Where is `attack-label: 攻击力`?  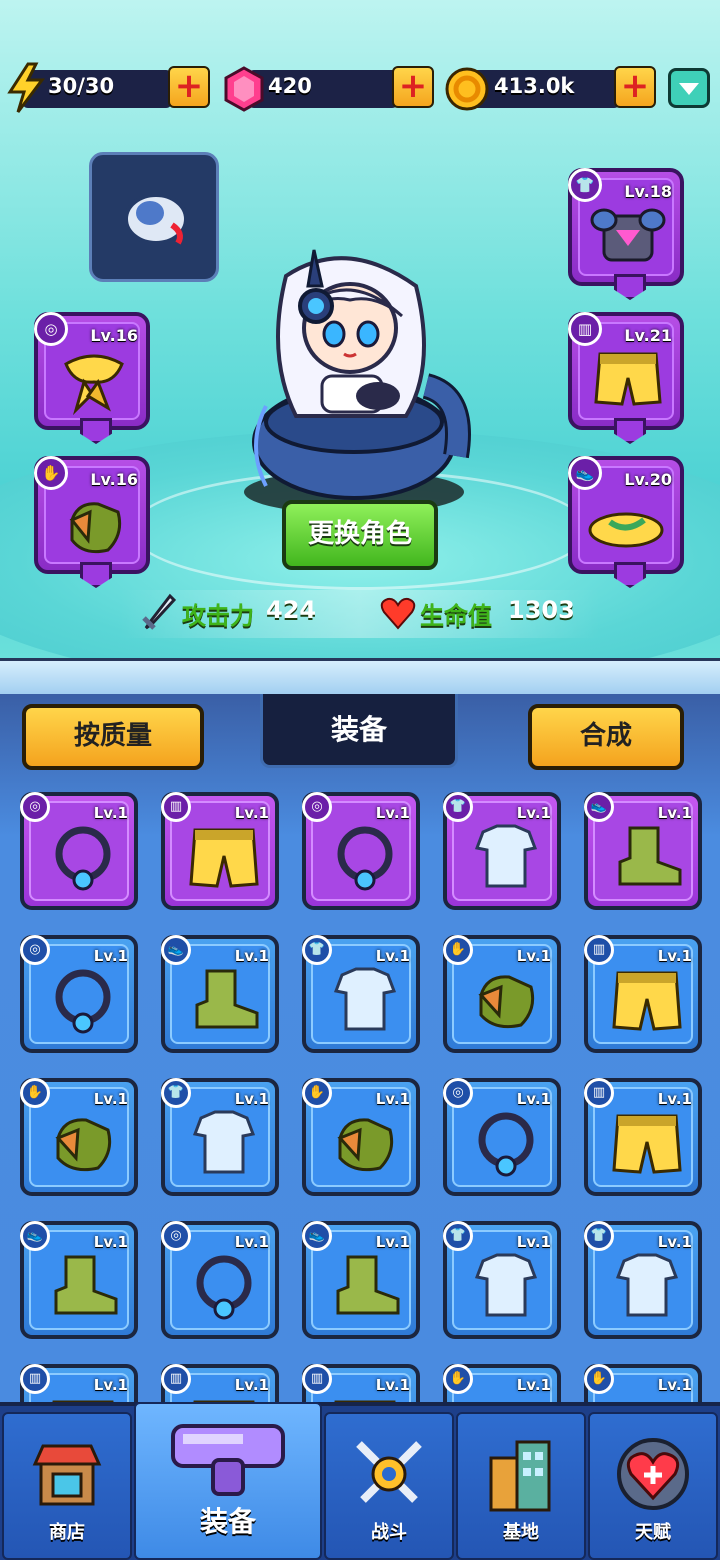
attack-label: 攻击力 is located at coordinates (218, 616).